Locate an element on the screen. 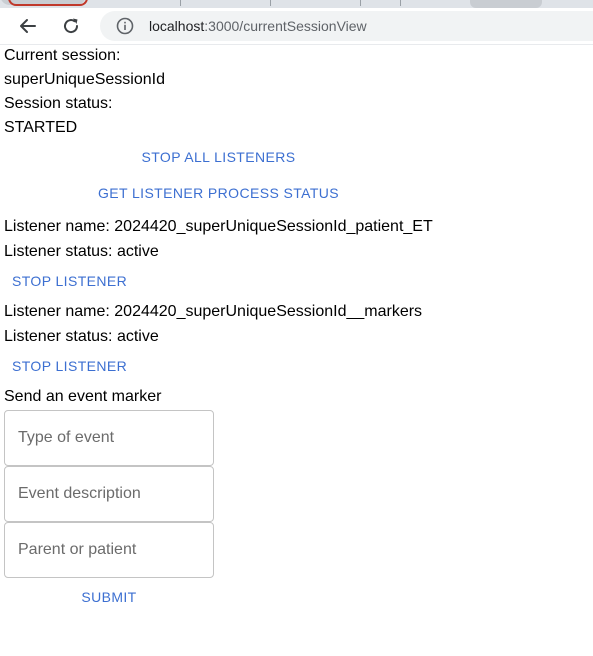  browser-toolbar: localhost:3000/currentSessionView is located at coordinates (296, 26).